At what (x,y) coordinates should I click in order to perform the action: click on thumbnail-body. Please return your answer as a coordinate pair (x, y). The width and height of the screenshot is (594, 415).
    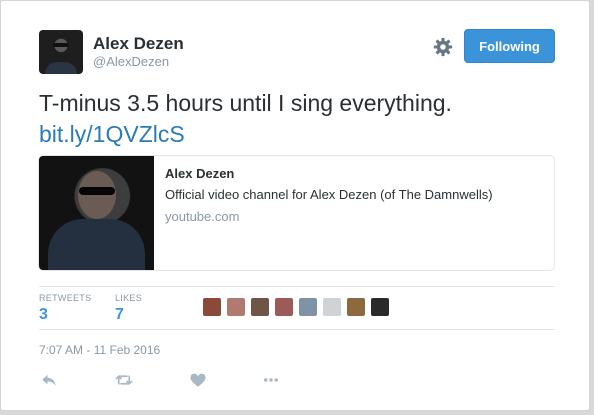
    Looking at the image, I should click on (96, 244).